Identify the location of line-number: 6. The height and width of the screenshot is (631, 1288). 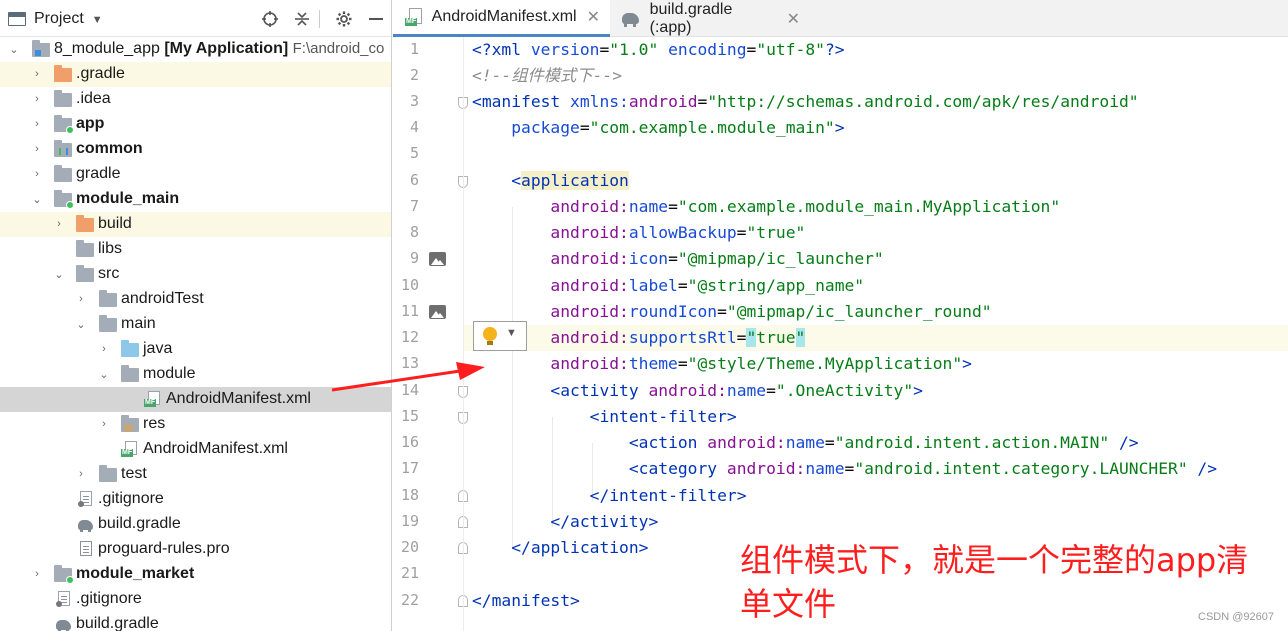
(414, 180).